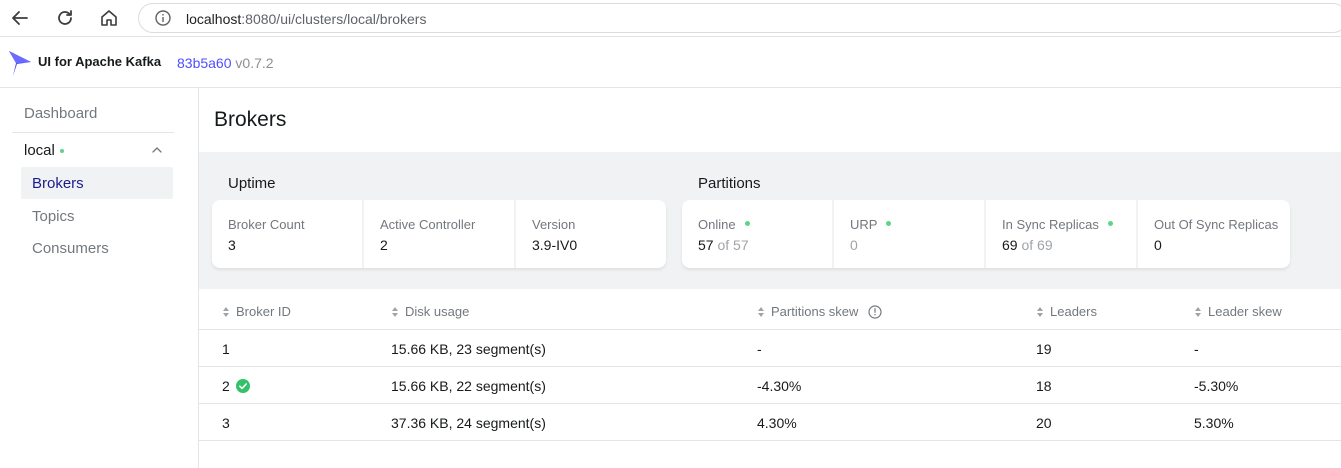  Describe the element at coordinates (384, 245) in the screenshot. I see `active-controller-value: 2` at that location.